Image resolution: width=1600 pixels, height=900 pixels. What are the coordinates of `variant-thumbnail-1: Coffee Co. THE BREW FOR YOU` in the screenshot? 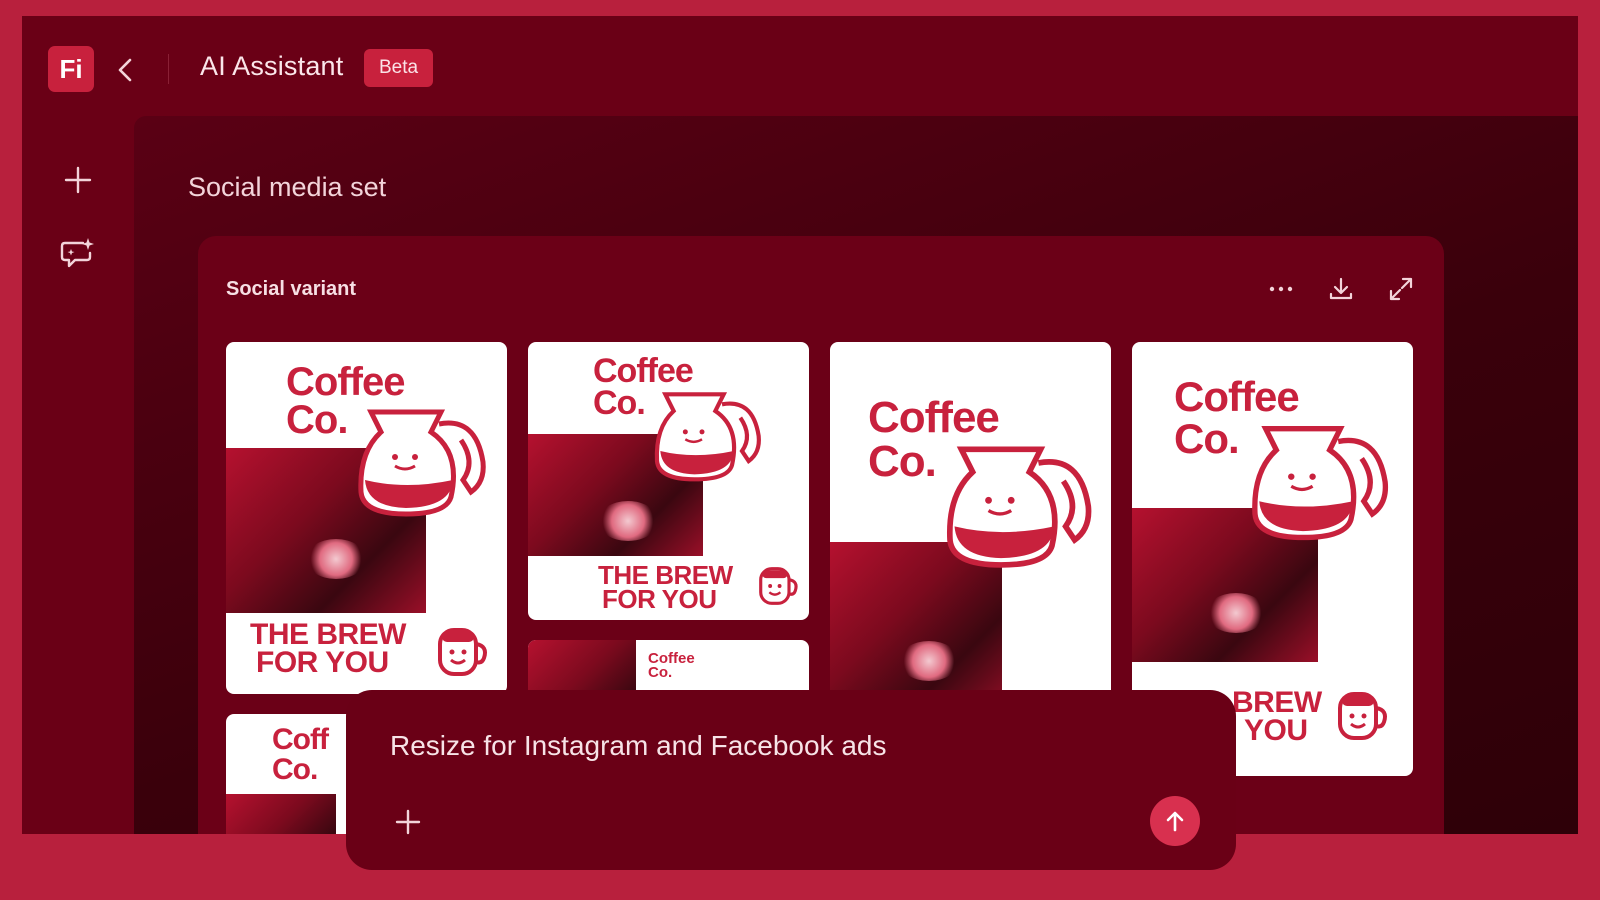 It's located at (366, 518).